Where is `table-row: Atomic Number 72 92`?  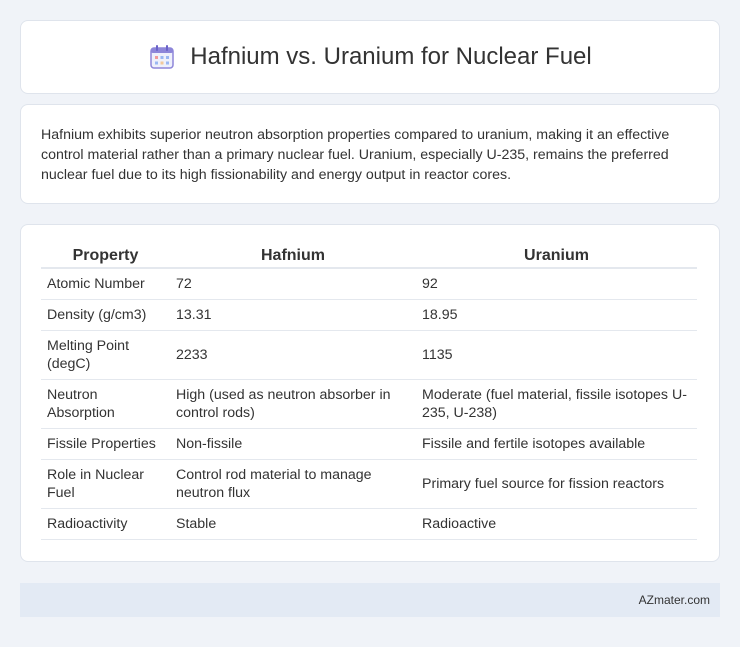
table-row: Atomic Number 72 92 is located at coordinates (369, 284).